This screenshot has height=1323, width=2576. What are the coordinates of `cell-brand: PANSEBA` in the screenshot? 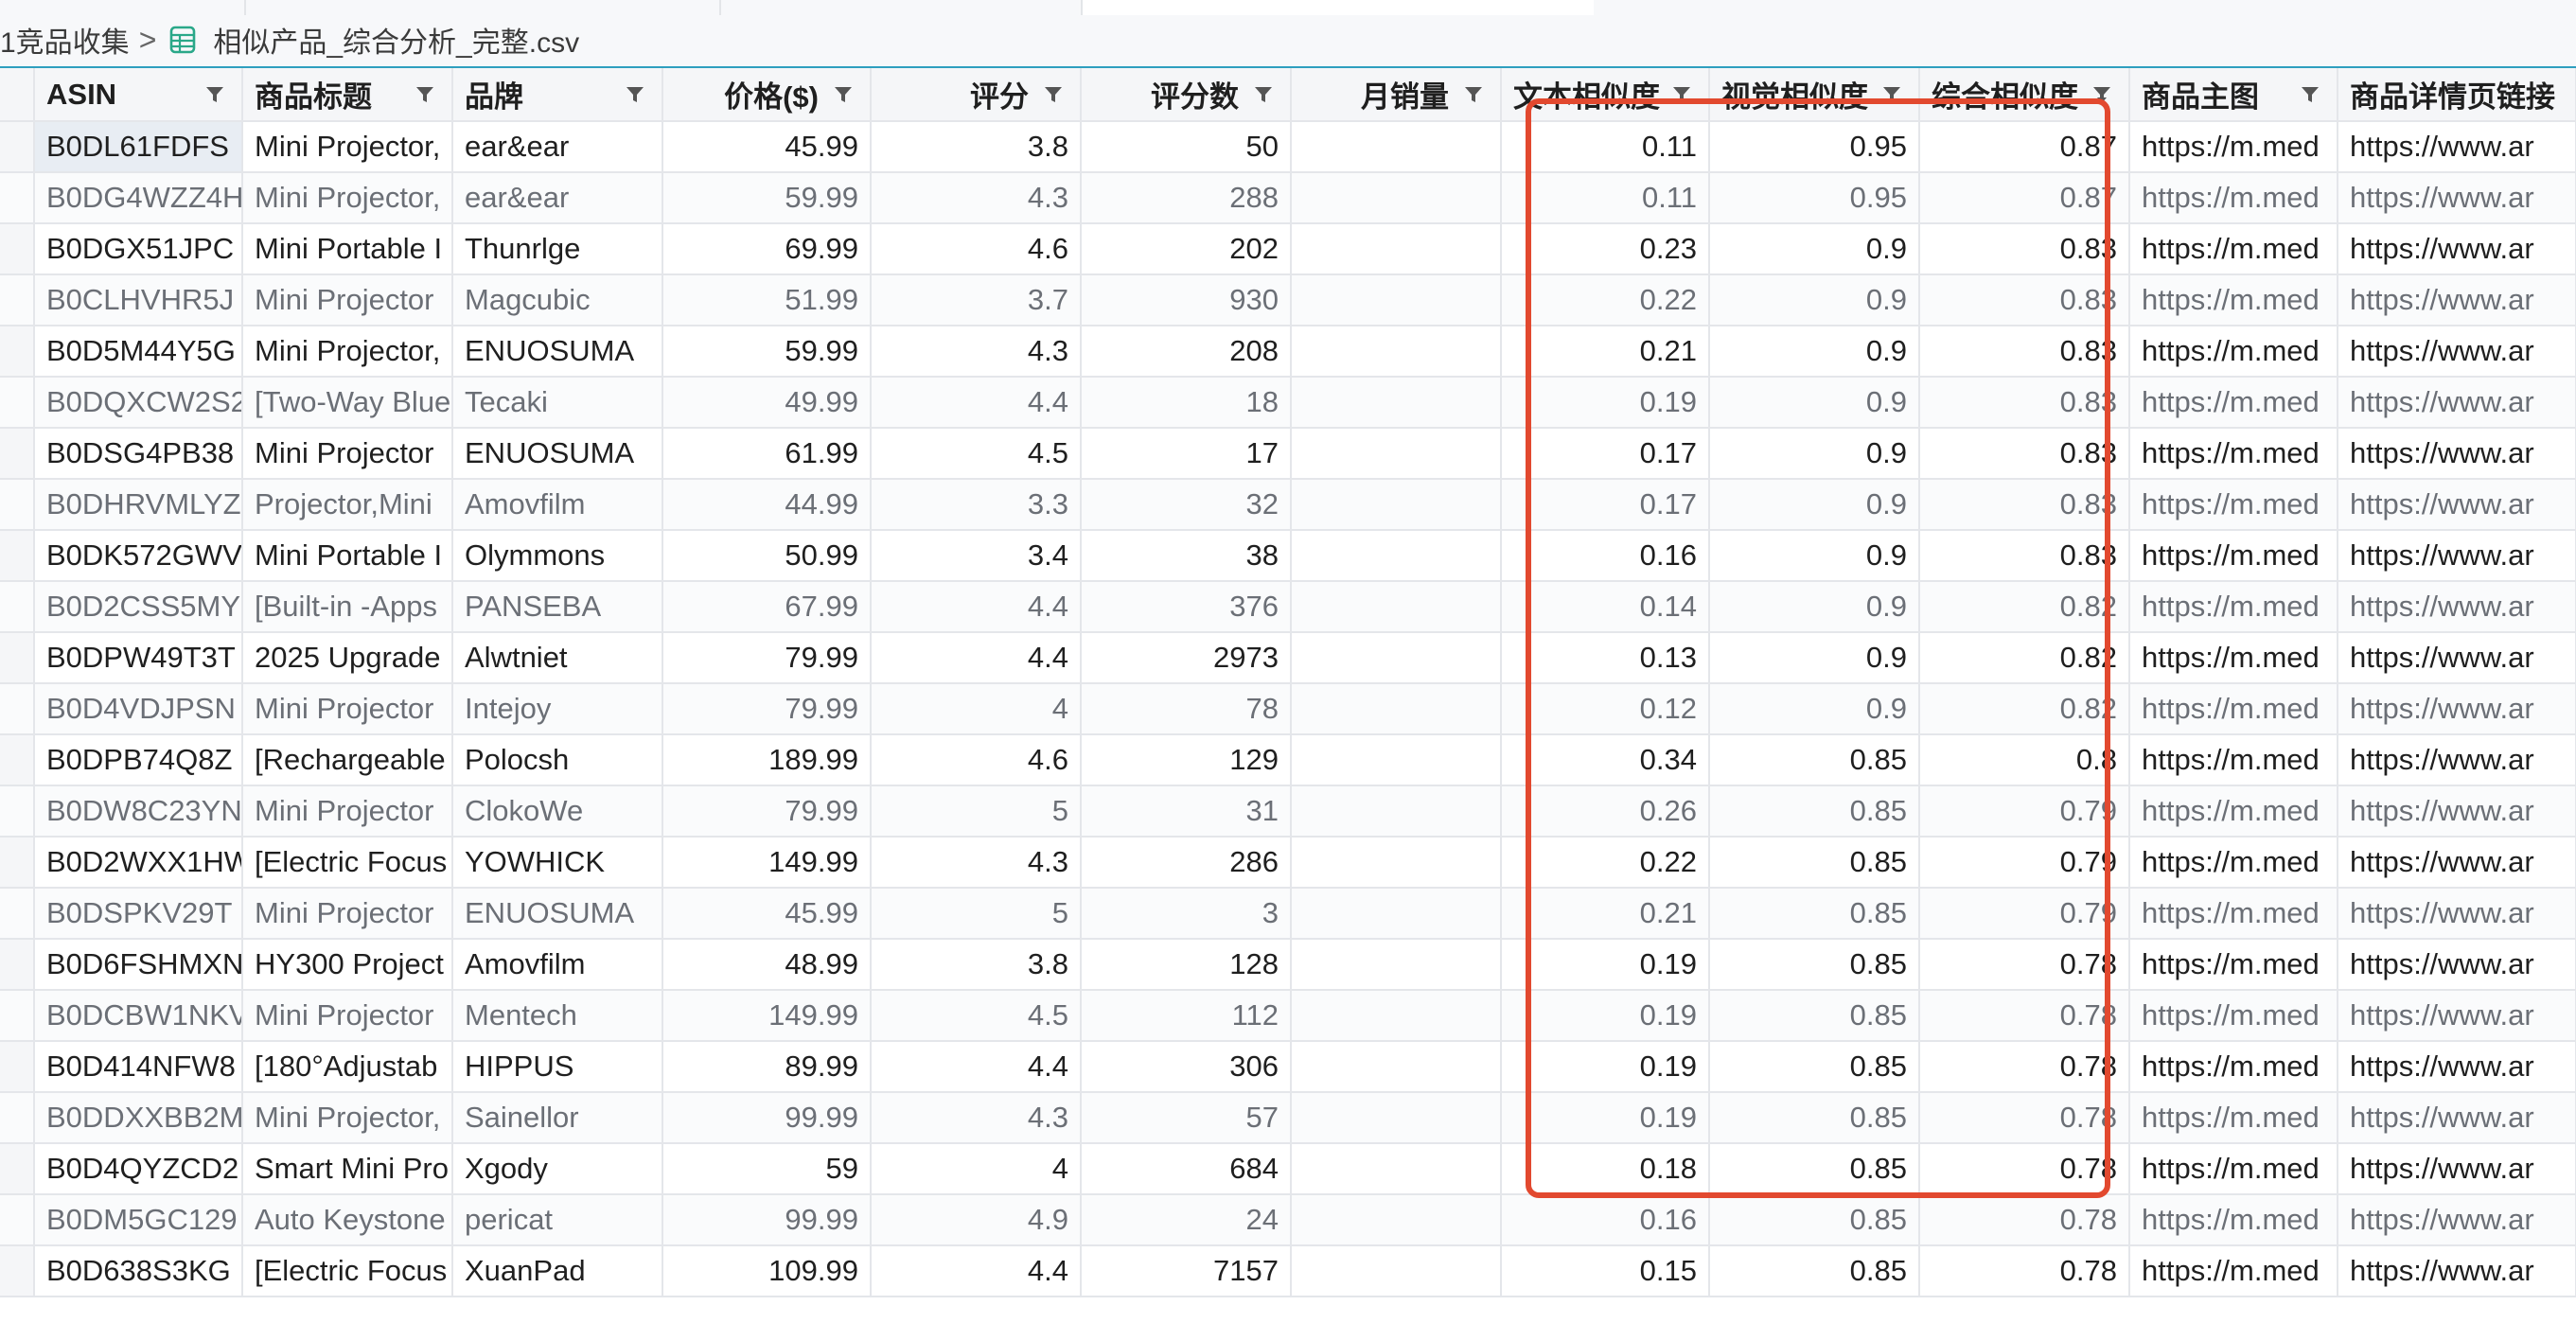 It's located at (557, 607).